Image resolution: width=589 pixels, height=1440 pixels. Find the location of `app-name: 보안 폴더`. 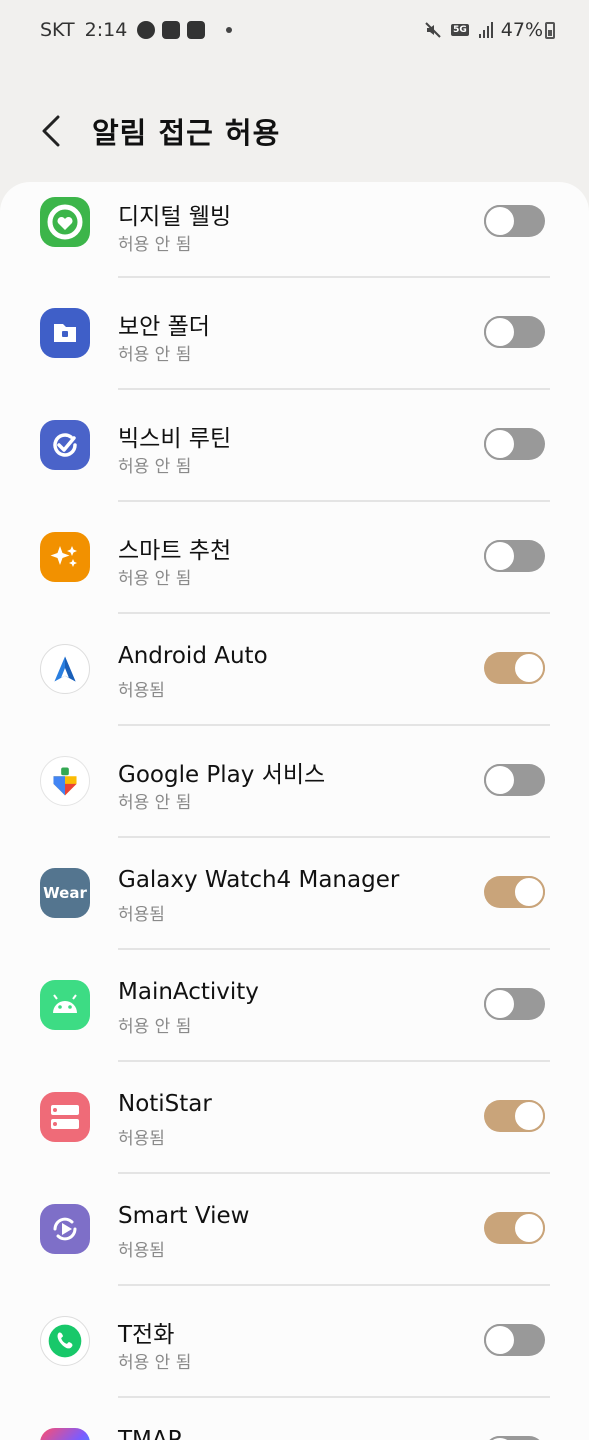

app-name: 보안 폴더 is located at coordinates (164, 327).